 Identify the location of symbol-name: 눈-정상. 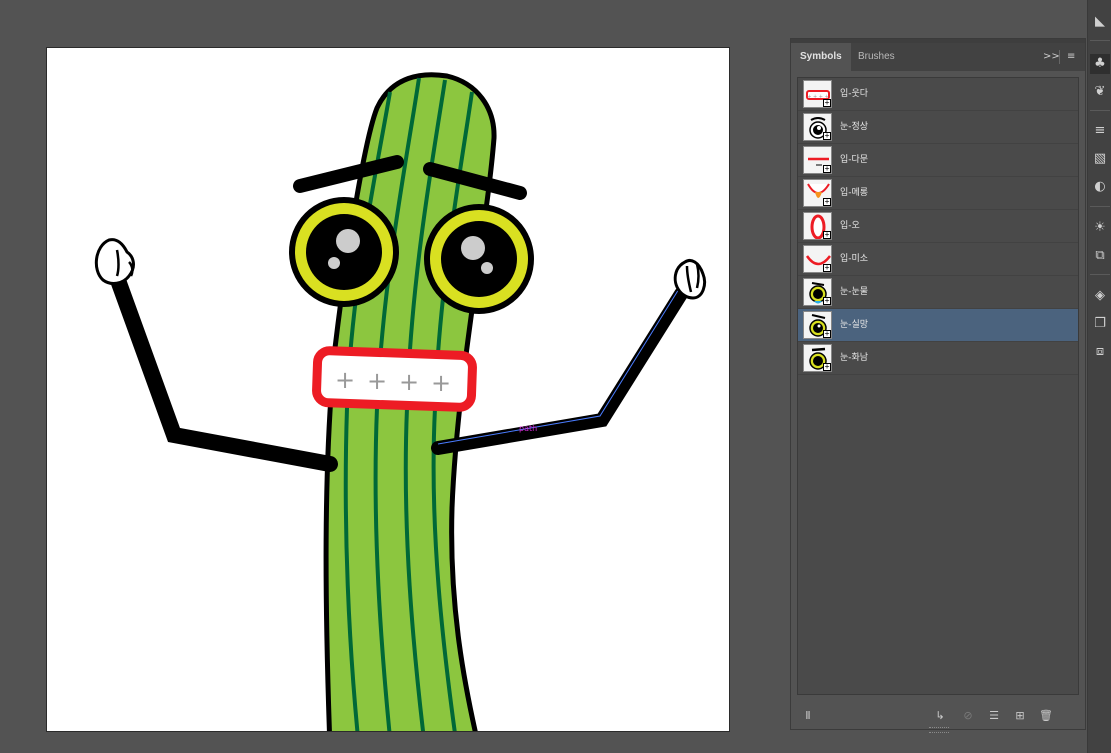
(854, 127).